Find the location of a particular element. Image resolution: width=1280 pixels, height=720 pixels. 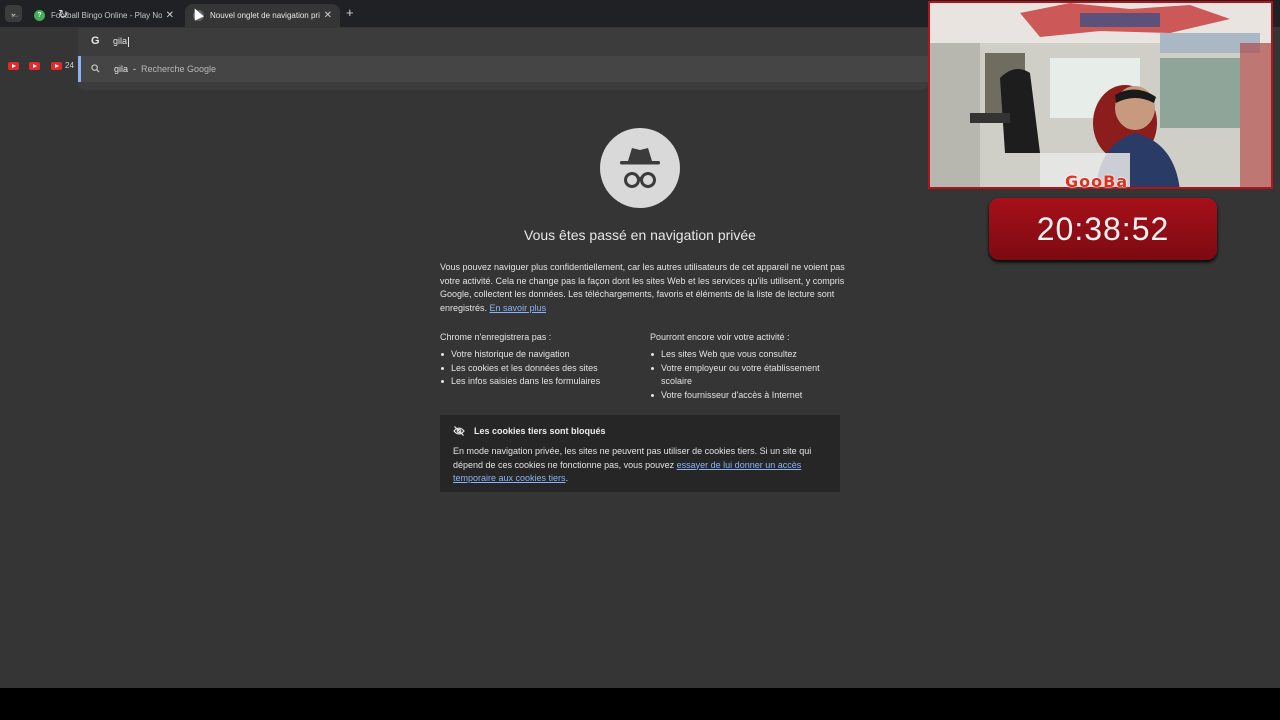

list-item: Les infos saisies dans les formulaires is located at coordinates (540, 382).